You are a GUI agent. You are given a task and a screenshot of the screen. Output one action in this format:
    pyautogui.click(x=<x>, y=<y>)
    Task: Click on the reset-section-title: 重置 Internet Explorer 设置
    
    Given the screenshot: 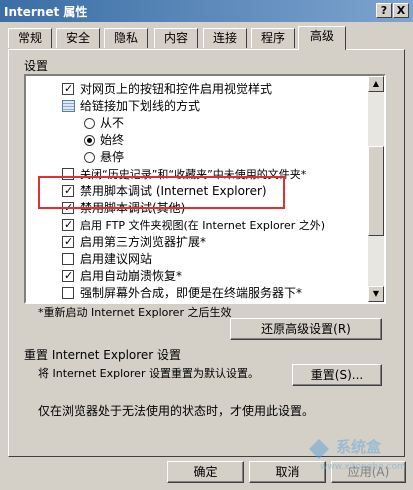 What is the action you would take?
    pyautogui.click(x=103, y=355)
    